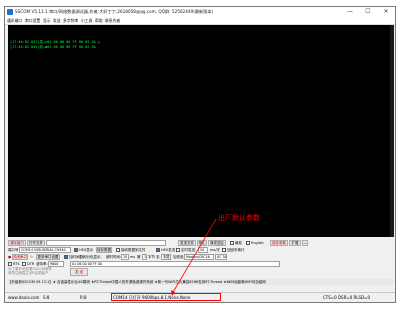 The width and height of the screenshot is (401, 309). I want to click on annotation-arrow, so click(194, 257).